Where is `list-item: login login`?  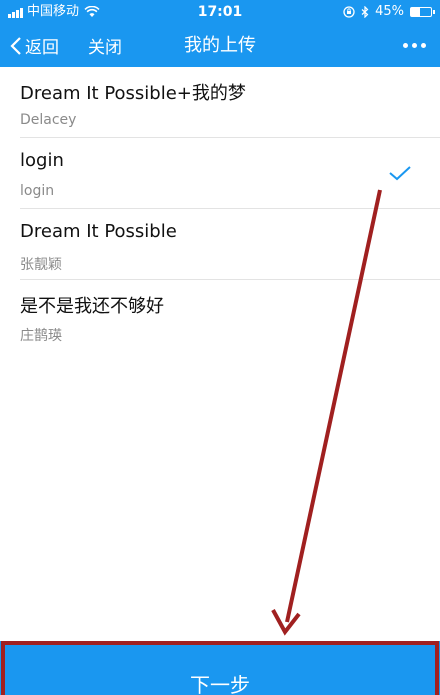 list-item: login login is located at coordinates (230, 173).